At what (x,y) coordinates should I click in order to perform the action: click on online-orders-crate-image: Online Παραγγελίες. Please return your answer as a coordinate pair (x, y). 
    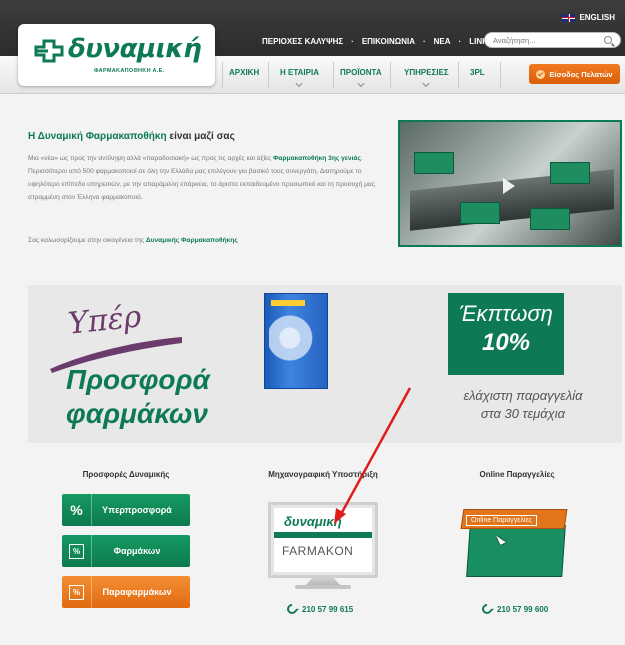
    Looking at the image, I should click on (517, 542).